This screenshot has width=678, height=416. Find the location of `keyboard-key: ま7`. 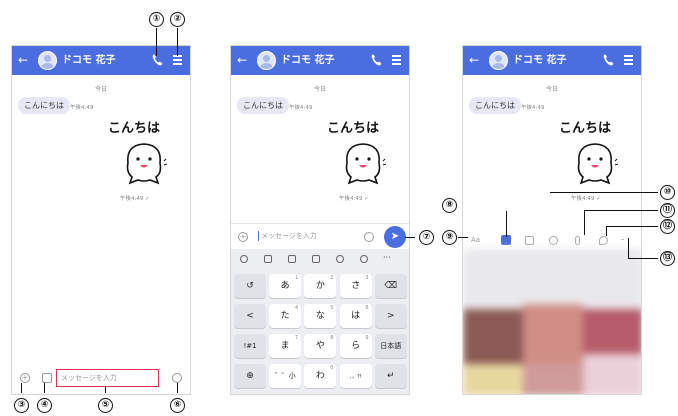

keyboard-key: ま7 is located at coordinates (285, 346).